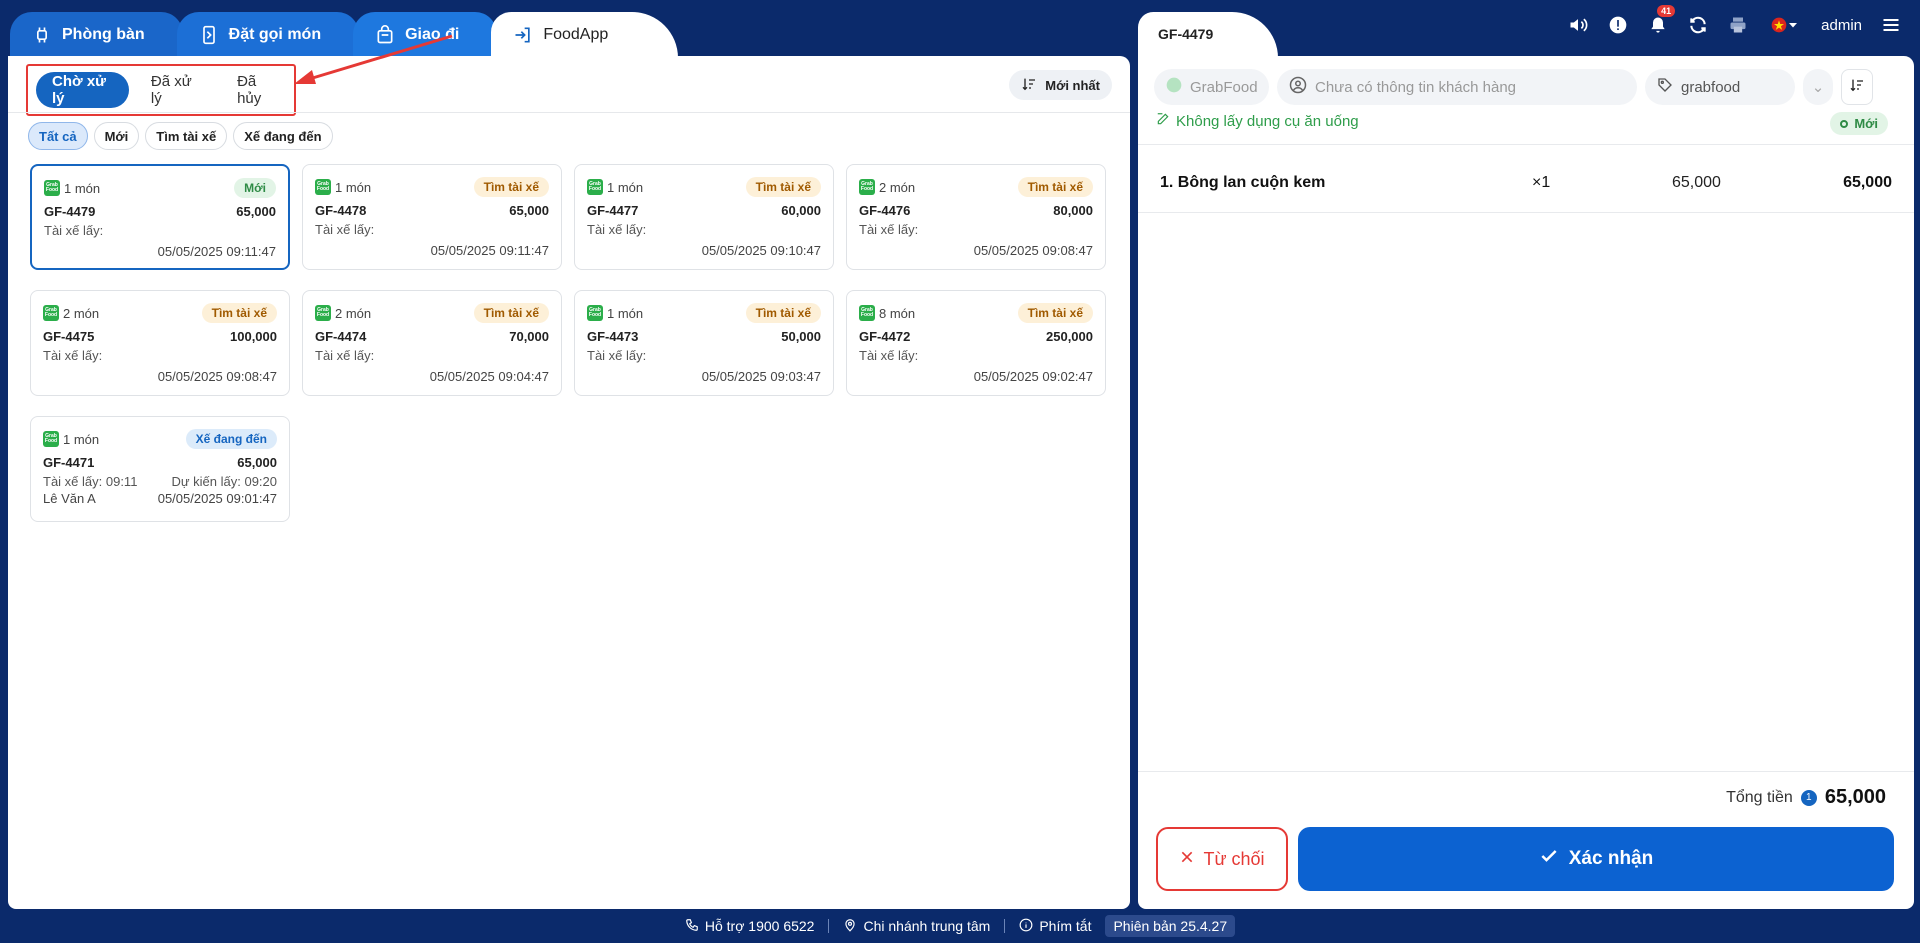 This screenshot has width=1920, height=943. Describe the element at coordinates (217, 498) in the screenshot. I see `order-time: 05/05/2025 09:01:47` at that location.